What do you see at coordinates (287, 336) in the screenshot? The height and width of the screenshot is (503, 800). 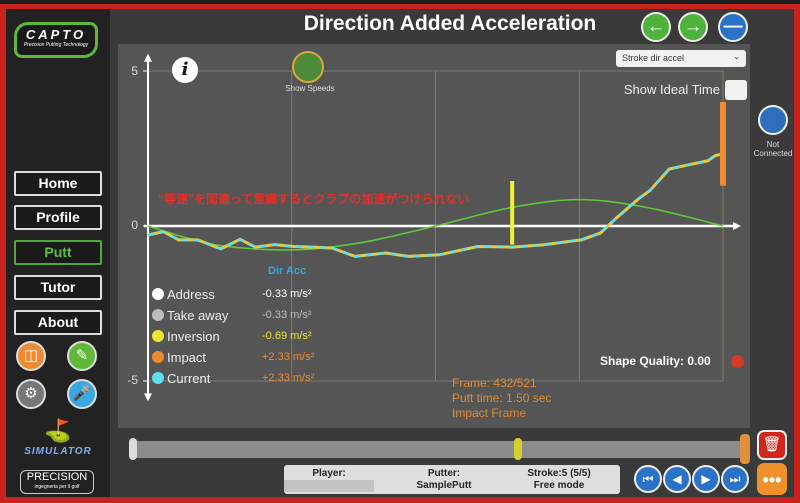 I see `legend-value: -0.69 m/s²` at bounding box center [287, 336].